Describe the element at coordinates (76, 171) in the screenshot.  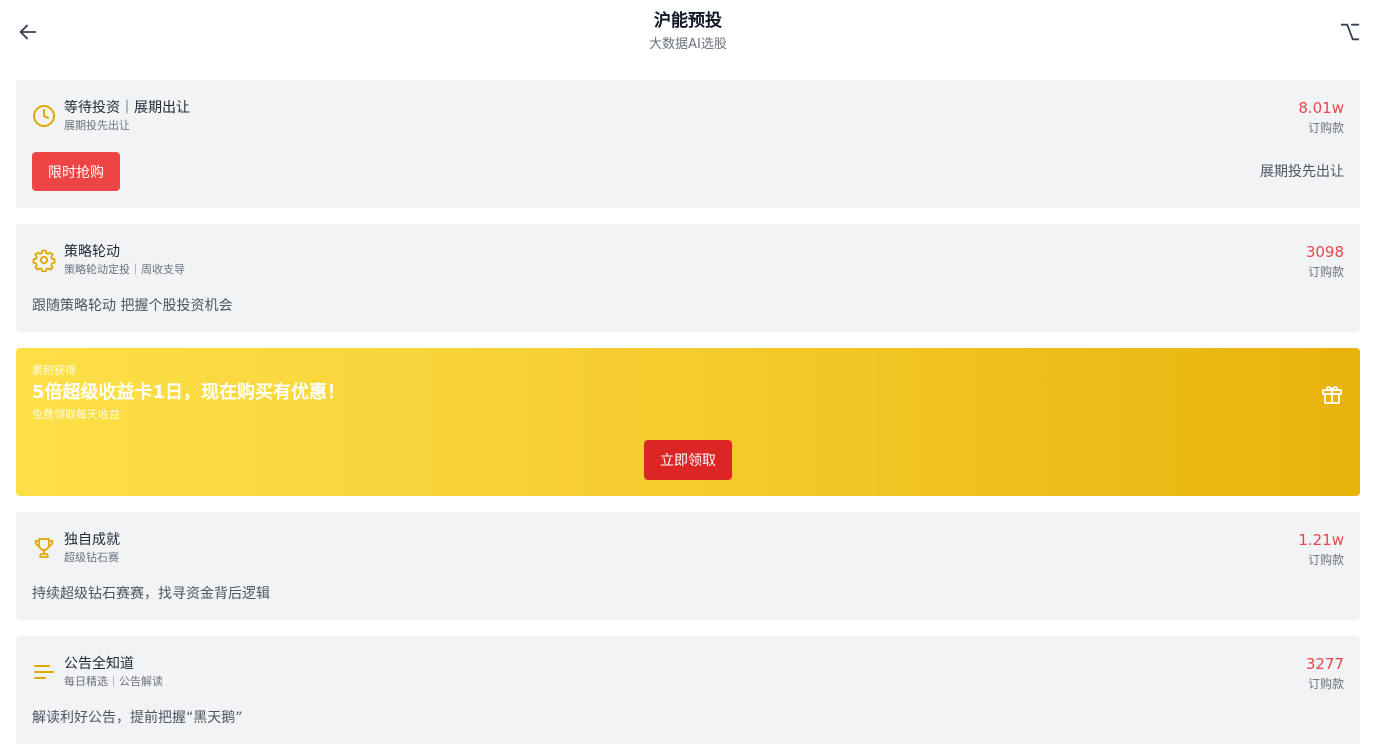
I see `flash-buy-button: 限时抢购` at that location.